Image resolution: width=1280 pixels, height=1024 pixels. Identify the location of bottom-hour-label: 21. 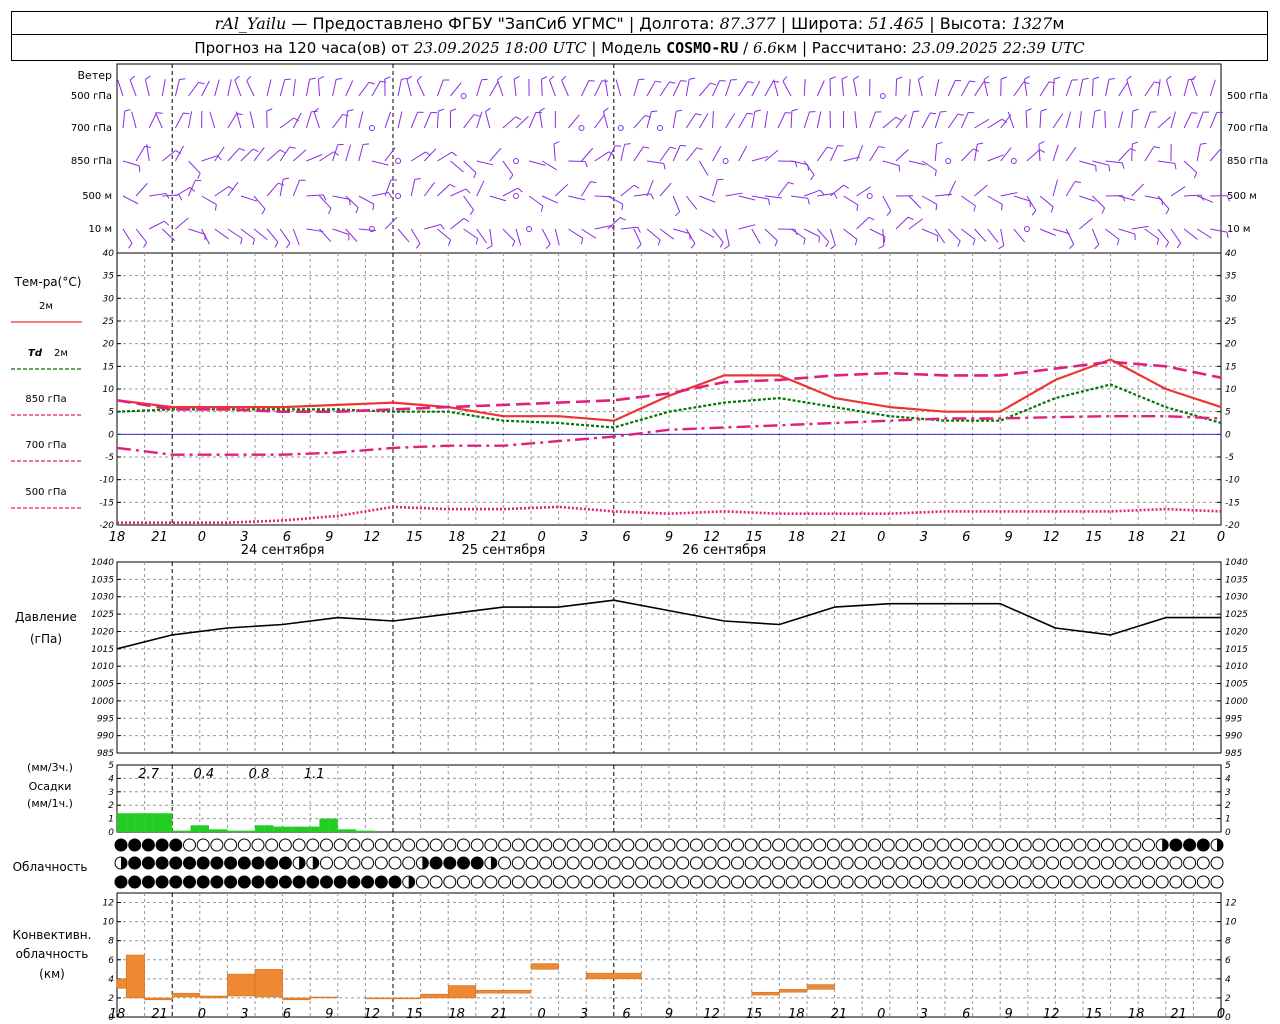
(499, 1014).